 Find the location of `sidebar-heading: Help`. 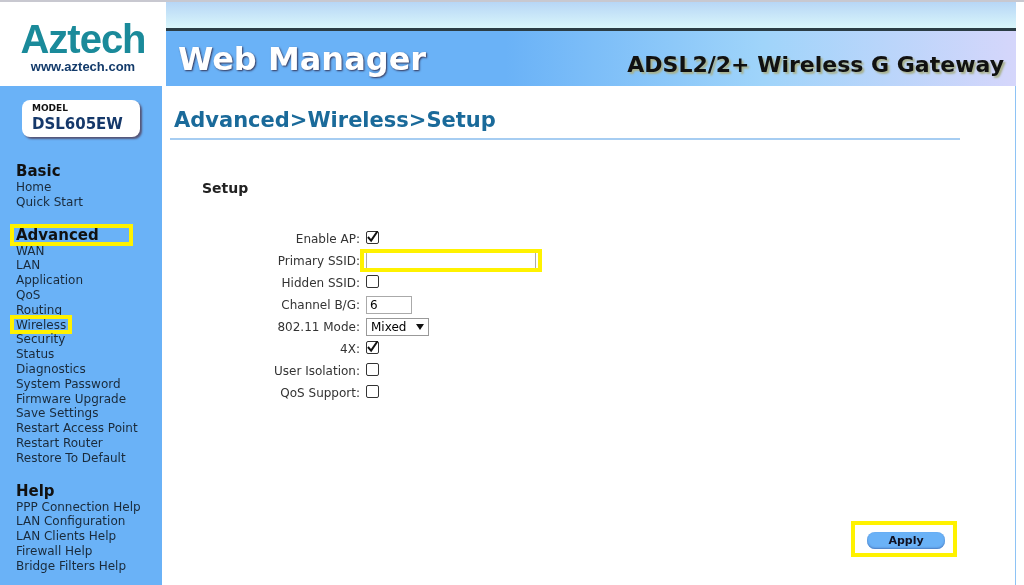

sidebar-heading: Help is located at coordinates (35, 490).